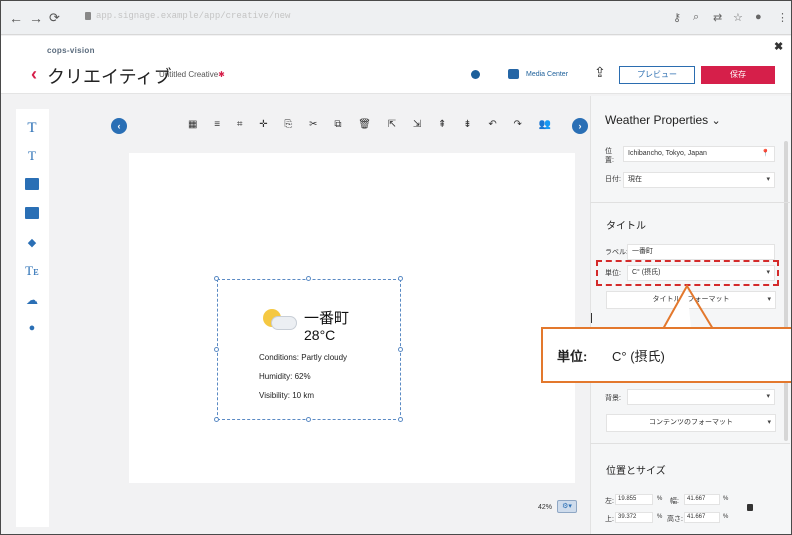 Image resolution: width=792 pixels, height=535 pixels. I want to click on collapse-right-button: ›, so click(580, 126).